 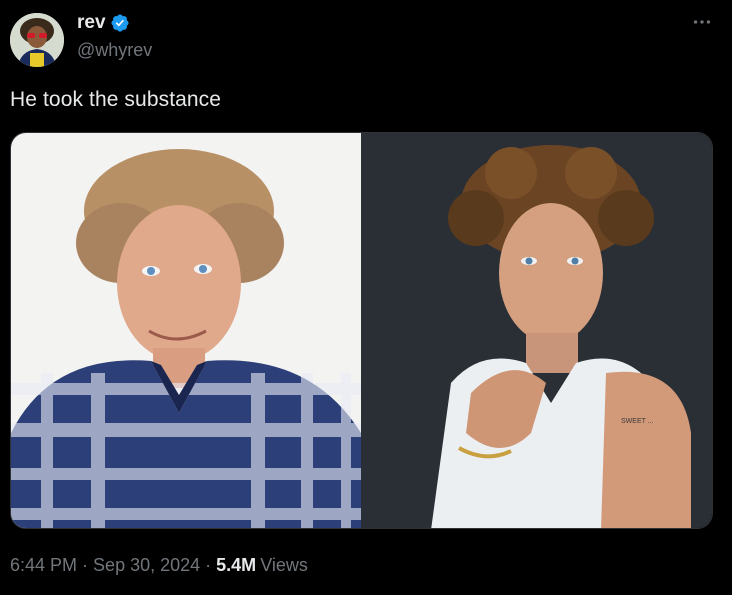 What do you see at coordinates (43, 565) in the screenshot?
I see `timestamp-time: 6:44 PM` at bounding box center [43, 565].